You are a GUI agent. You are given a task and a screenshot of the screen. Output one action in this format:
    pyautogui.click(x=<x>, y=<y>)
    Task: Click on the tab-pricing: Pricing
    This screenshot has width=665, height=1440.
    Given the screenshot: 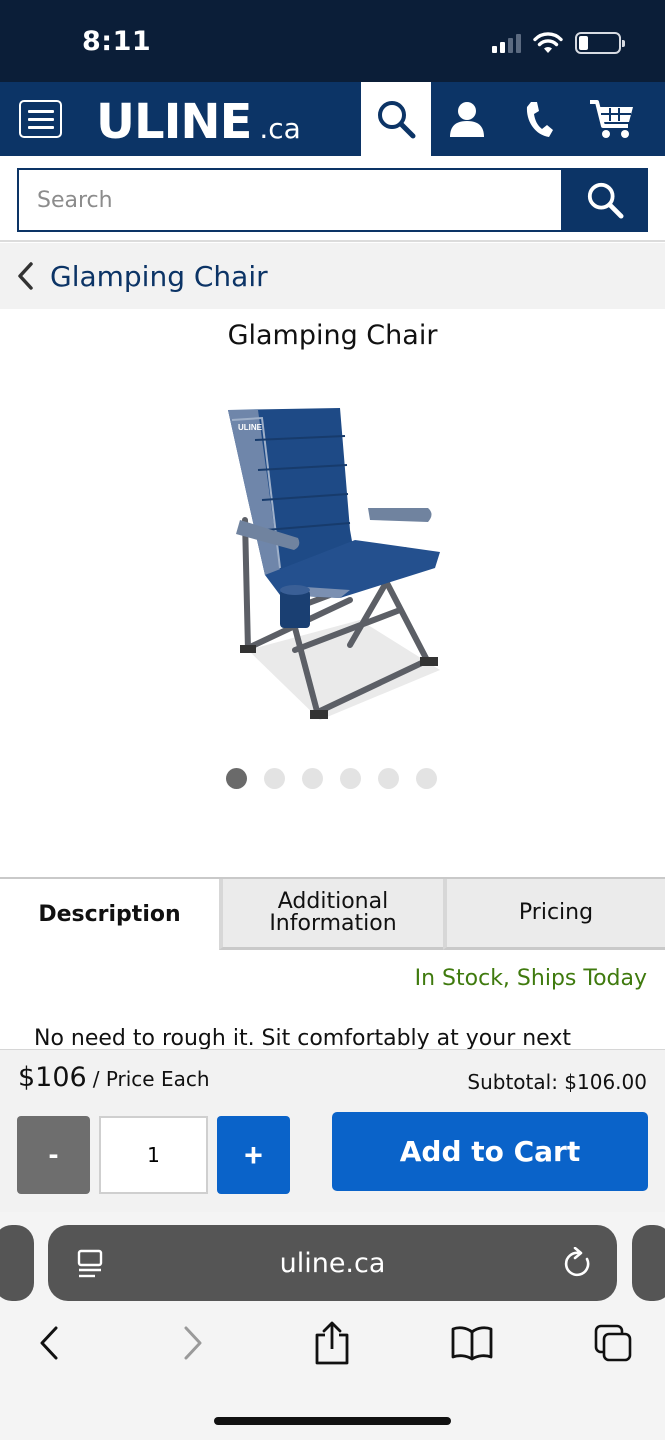 What is the action you would take?
    pyautogui.click(x=554, y=914)
    